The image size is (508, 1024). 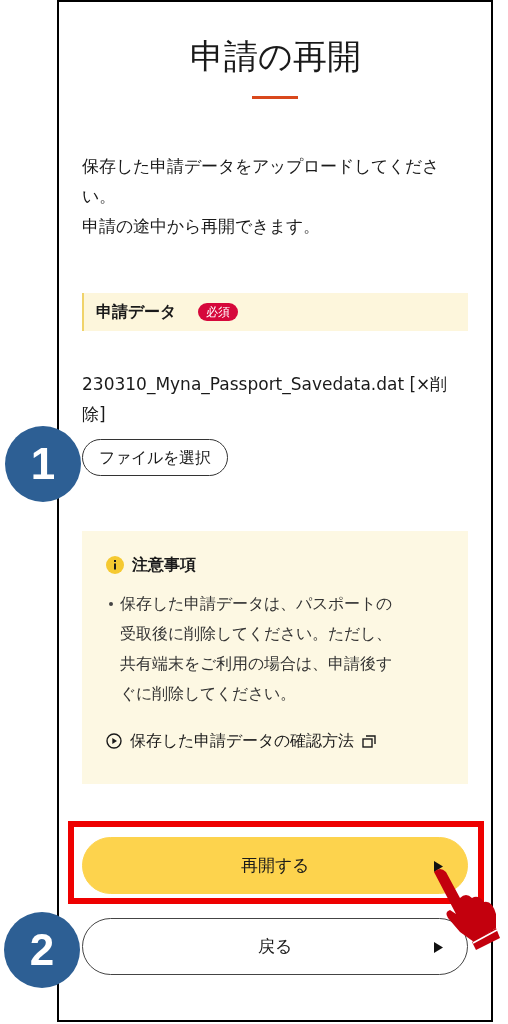 What do you see at coordinates (275, 56) in the screenshot?
I see `page-title: 申請の再開` at bounding box center [275, 56].